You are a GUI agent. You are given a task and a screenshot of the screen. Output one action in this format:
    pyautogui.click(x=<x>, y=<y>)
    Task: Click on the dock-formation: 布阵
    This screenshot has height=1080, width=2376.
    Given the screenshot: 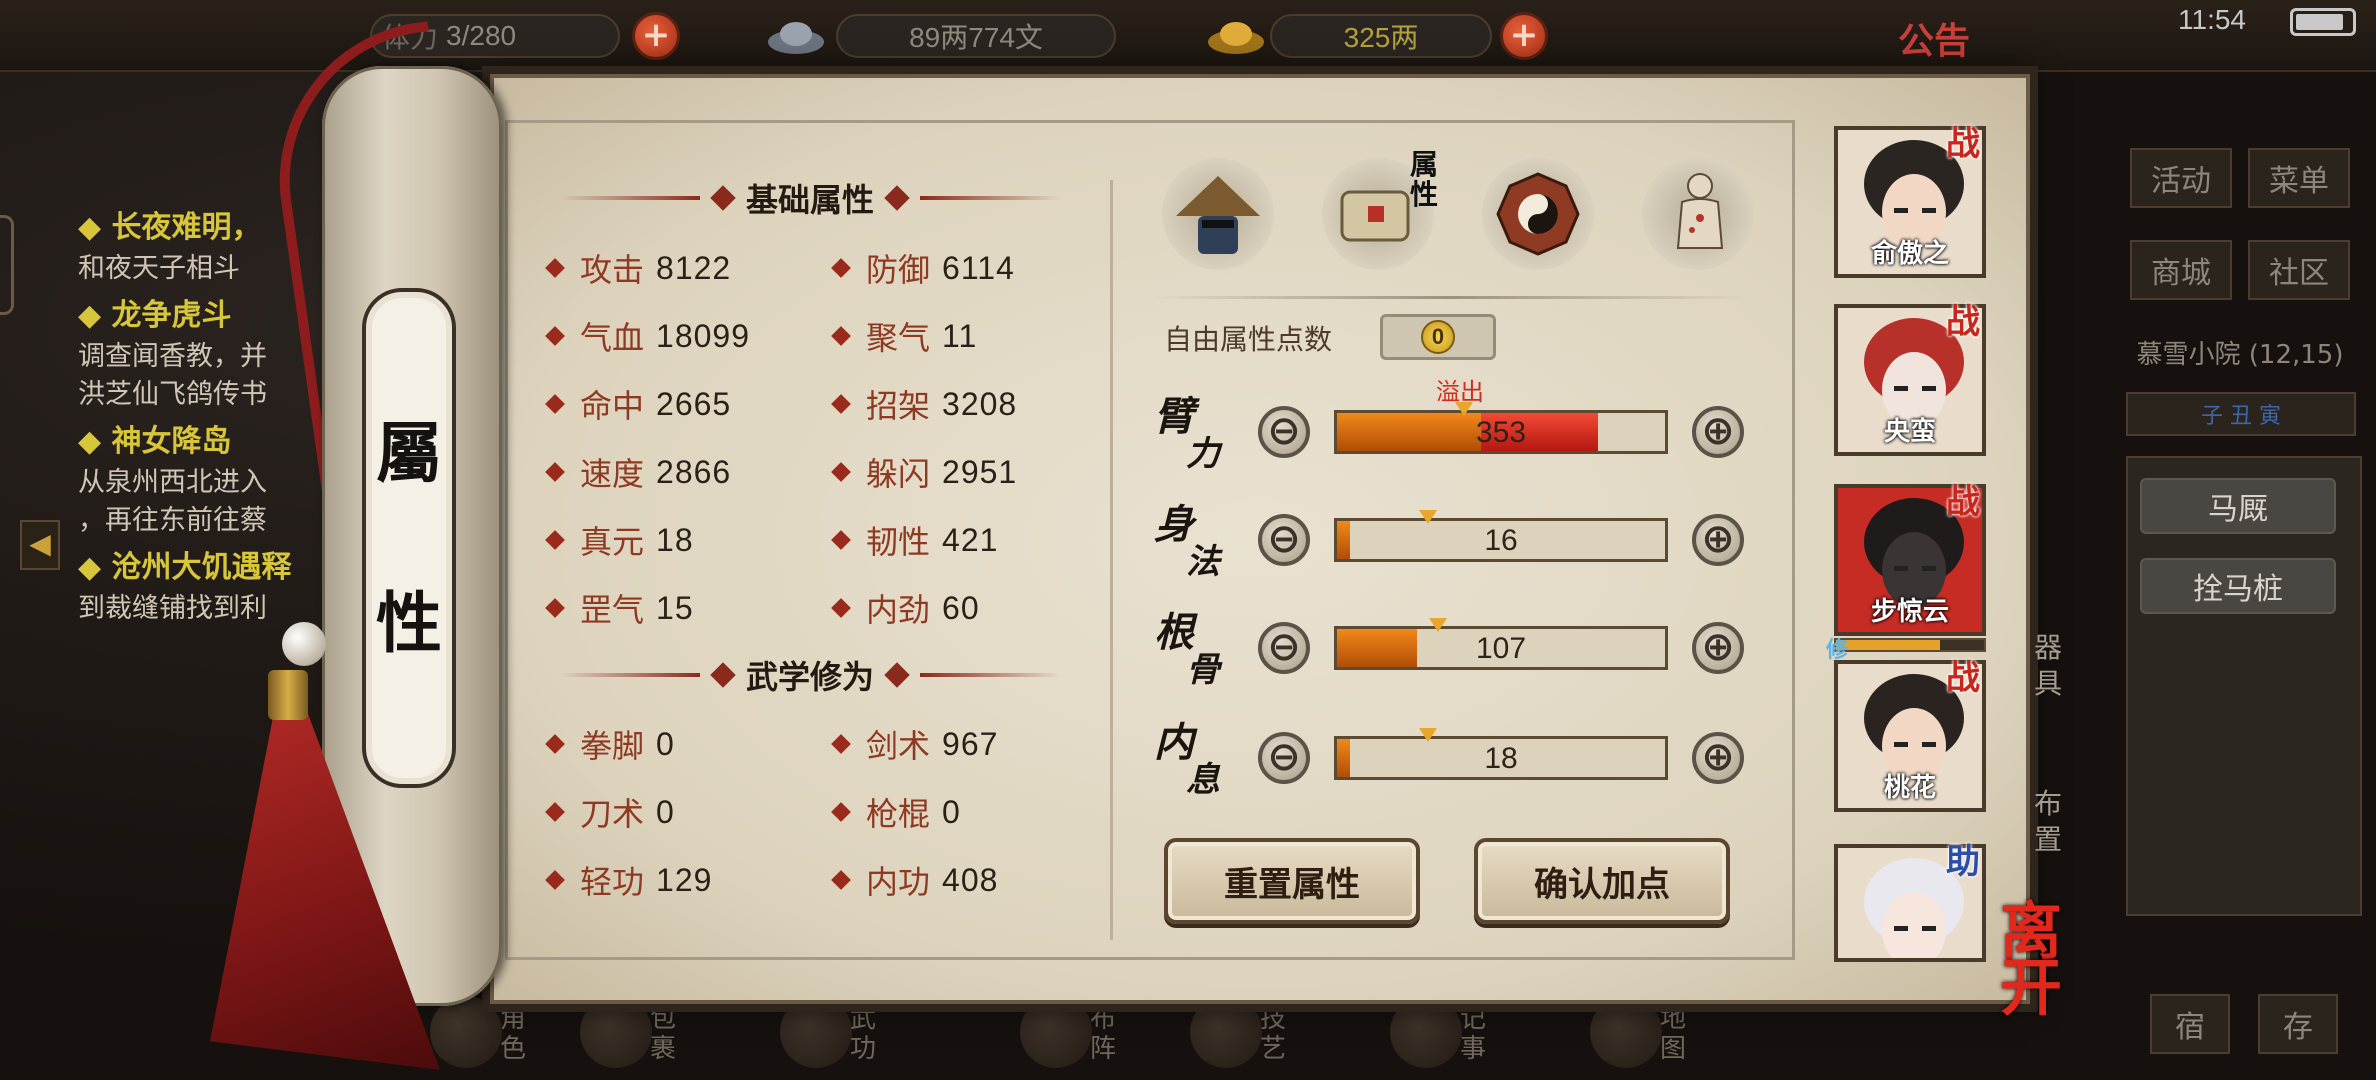 What is the action you would take?
    pyautogui.click(x=1085, y=1036)
    